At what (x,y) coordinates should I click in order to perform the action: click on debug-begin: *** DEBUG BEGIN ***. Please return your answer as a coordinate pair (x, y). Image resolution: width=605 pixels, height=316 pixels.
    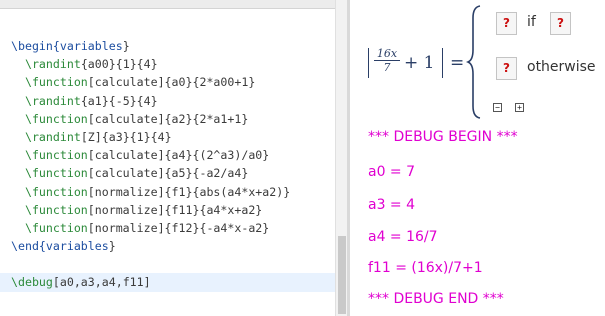
    Looking at the image, I should click on (443, 137).